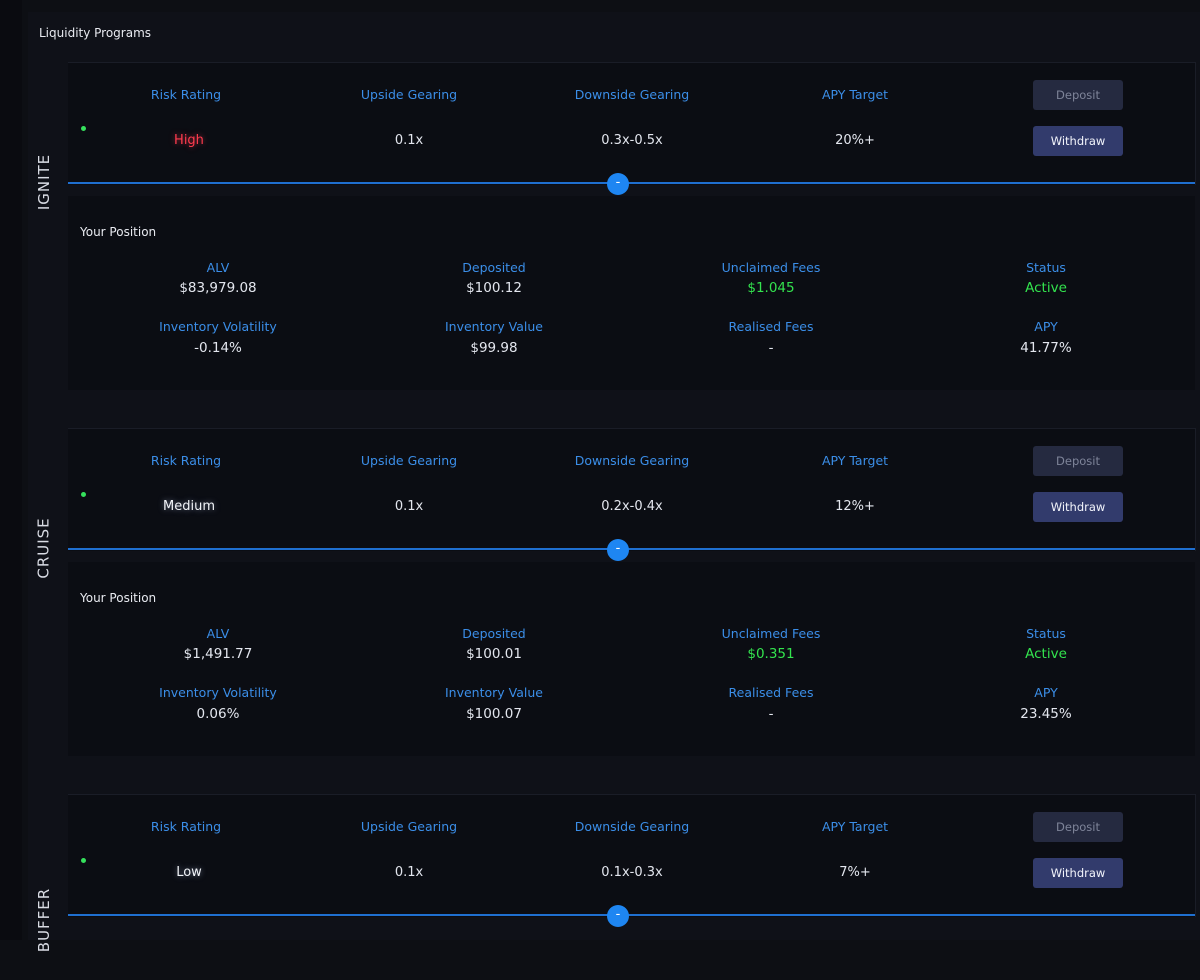 The height and width of the screenshot is (980, 1200). I want to click on downside-gearing-value: 0.3x-0.5x, so click(632, 140).